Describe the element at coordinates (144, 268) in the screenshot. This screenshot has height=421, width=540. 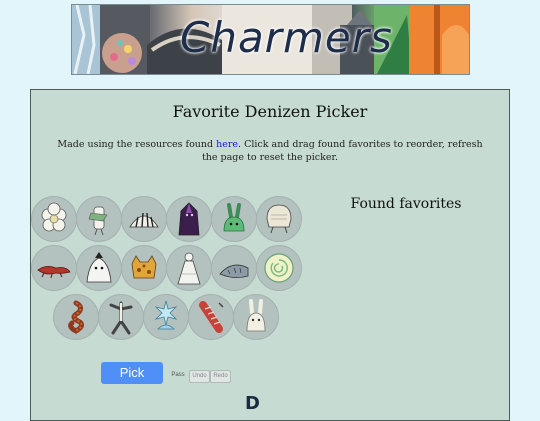
I see `spotted-cat-denizen-icon` at that location.